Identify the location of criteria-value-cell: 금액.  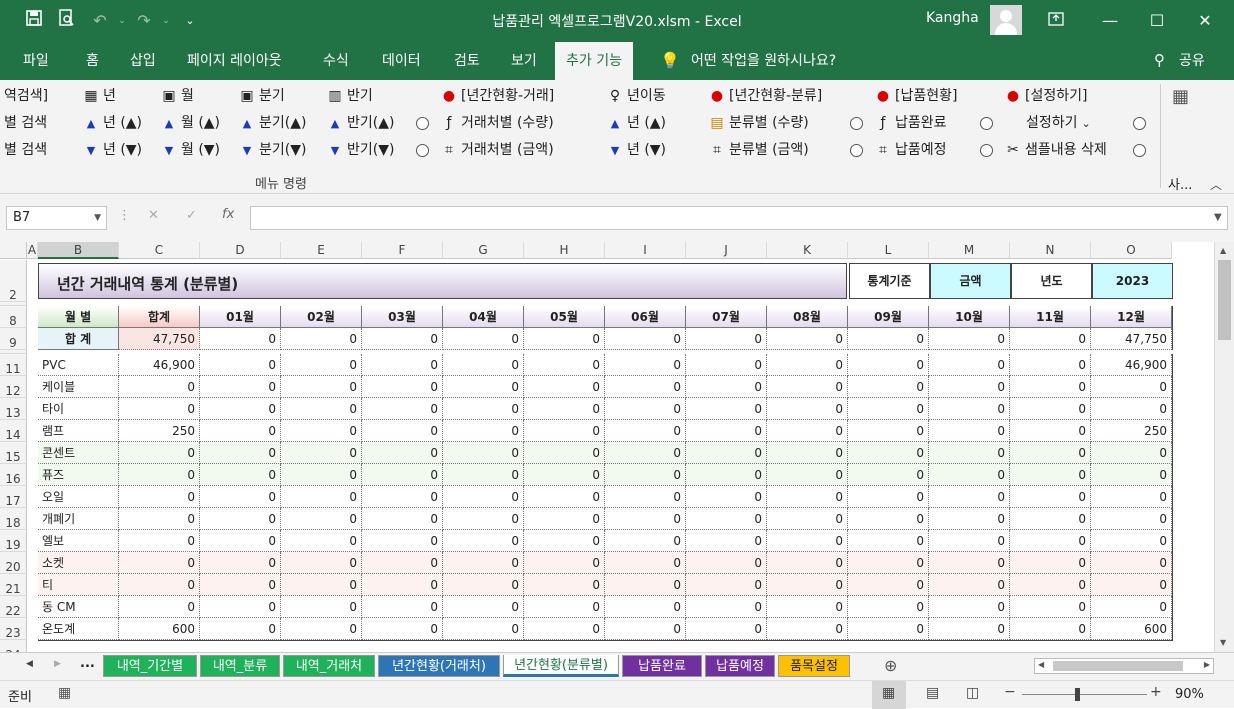
(970, 281).